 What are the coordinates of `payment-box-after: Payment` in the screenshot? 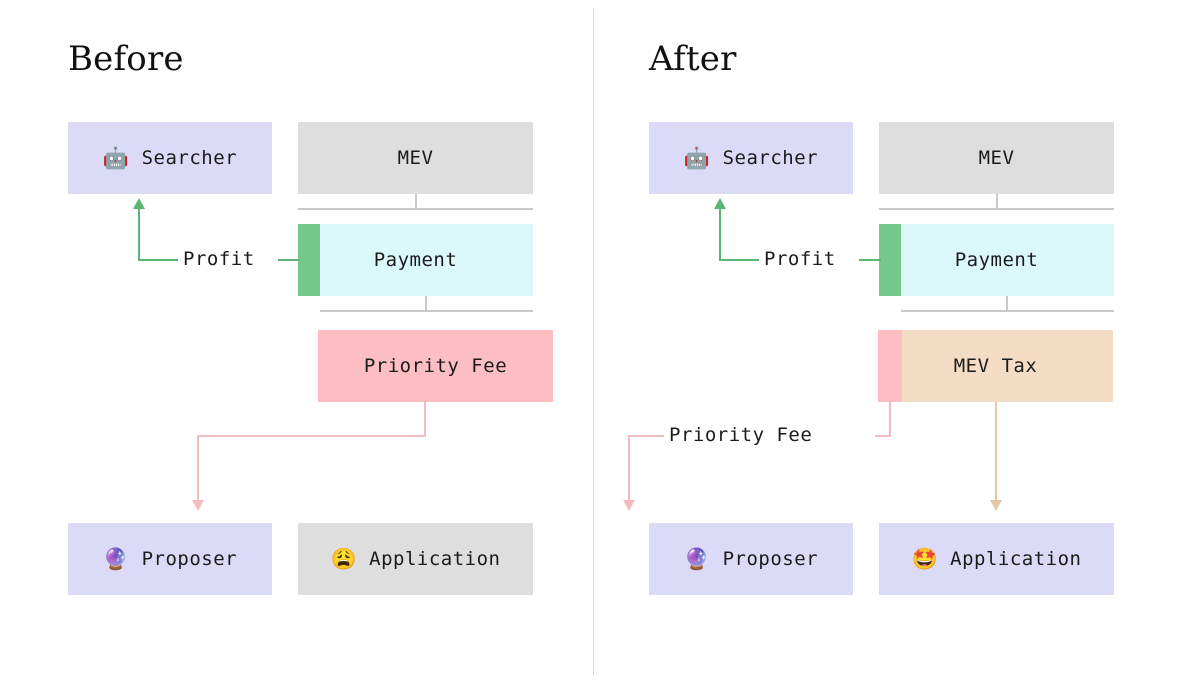 It's located at (996, 260).